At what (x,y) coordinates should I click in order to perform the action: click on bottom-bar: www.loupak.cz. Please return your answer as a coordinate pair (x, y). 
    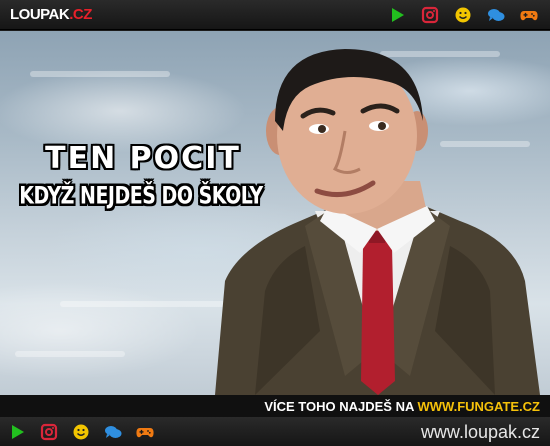
    Looking at the image, I should click on (275, 431).